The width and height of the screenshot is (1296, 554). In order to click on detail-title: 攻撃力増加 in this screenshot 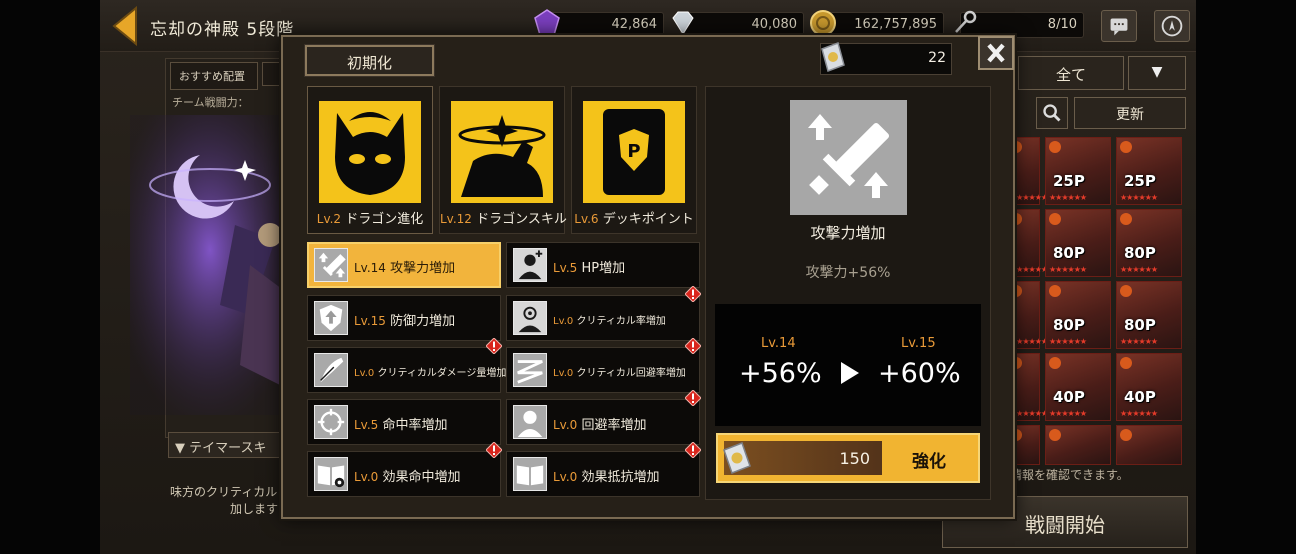, I will do `click(848, 233)`.